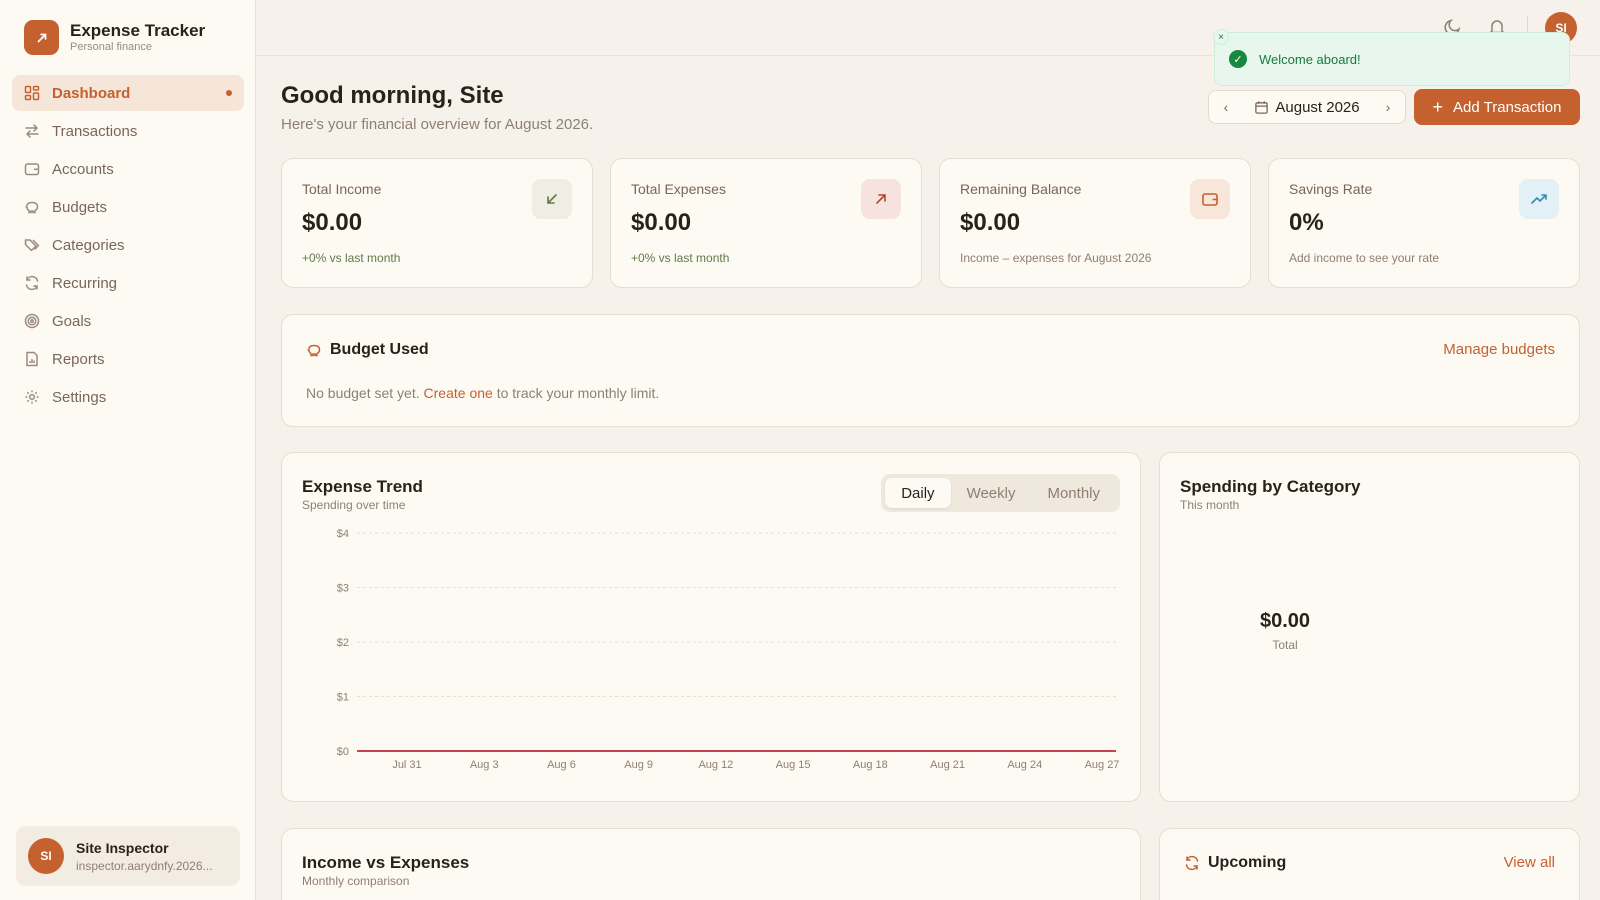 The image size is (1600, 900). I want to click on arrow-up-right-icon, so click(881, 199).